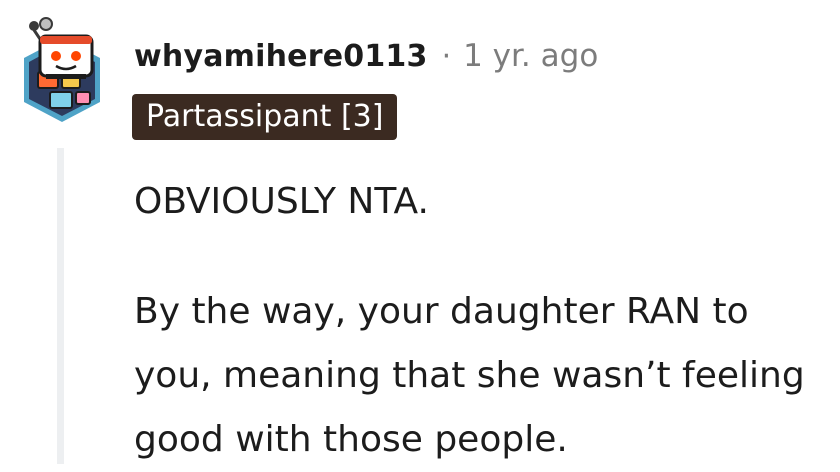 The image size is (840, 472). Describe the element at coordinates (281, 201) in the screenshot. I see `comment-paragraph: OBVIOUSLY NTA.` at that location.